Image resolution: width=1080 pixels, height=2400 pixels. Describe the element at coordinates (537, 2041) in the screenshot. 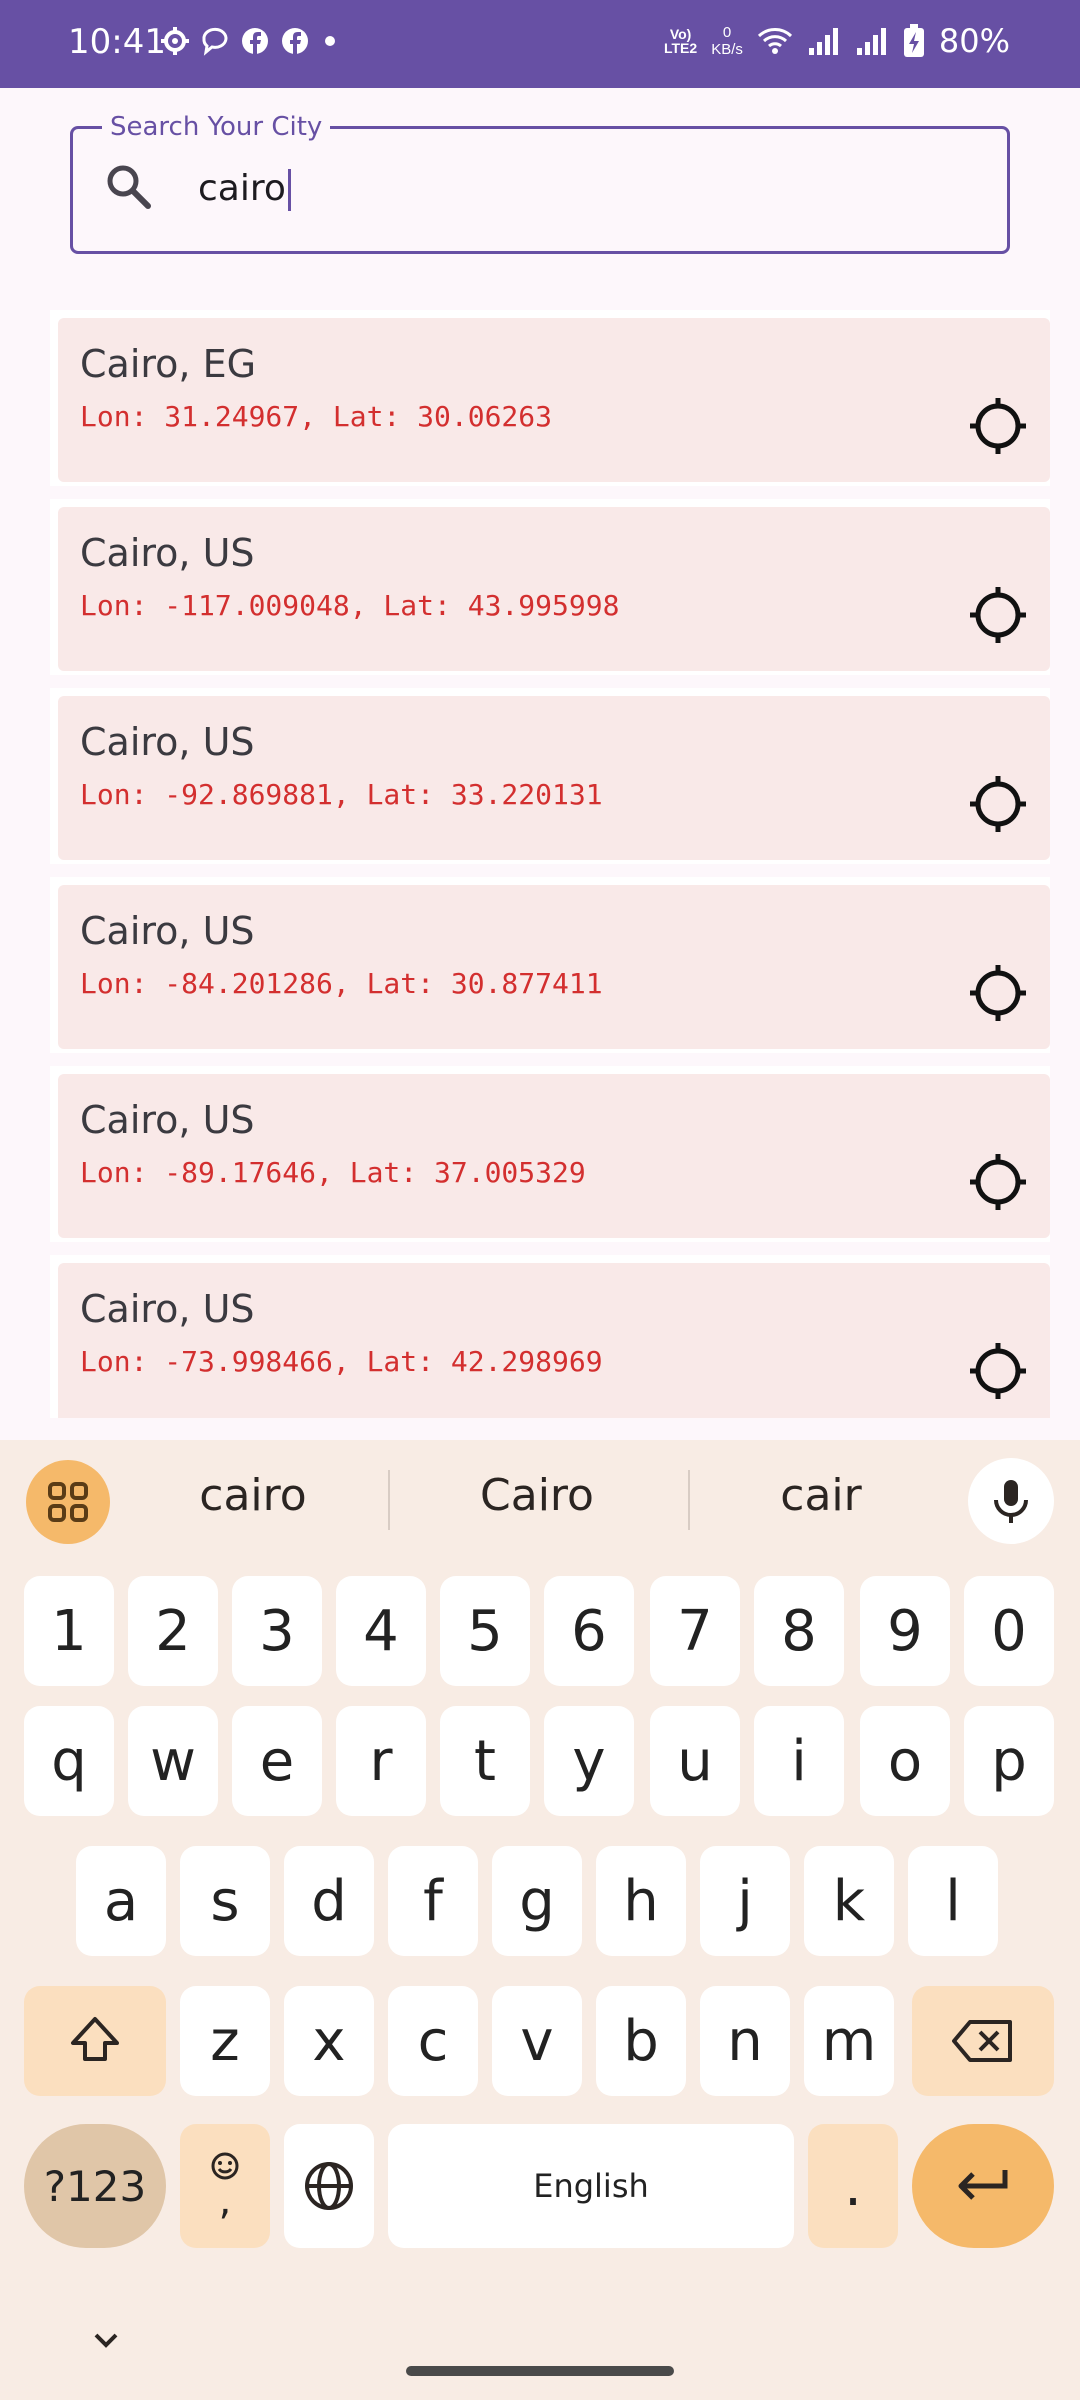

I see `key-v: v` at that location.